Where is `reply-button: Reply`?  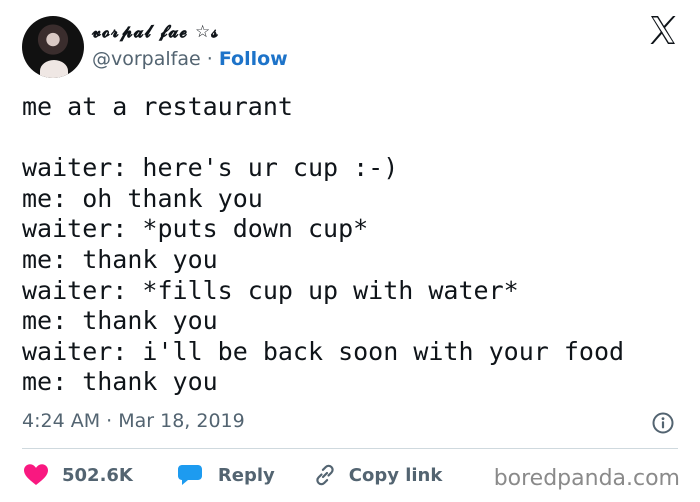
reply-button: Reply is located at coordinates (245, 475).